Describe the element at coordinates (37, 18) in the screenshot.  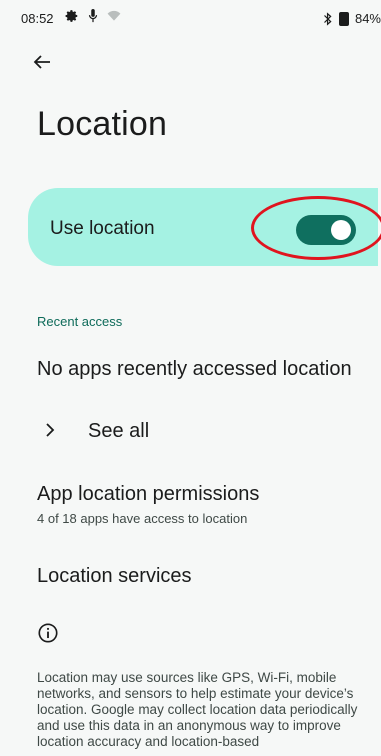
I see `status-time: 08:52` at that location.